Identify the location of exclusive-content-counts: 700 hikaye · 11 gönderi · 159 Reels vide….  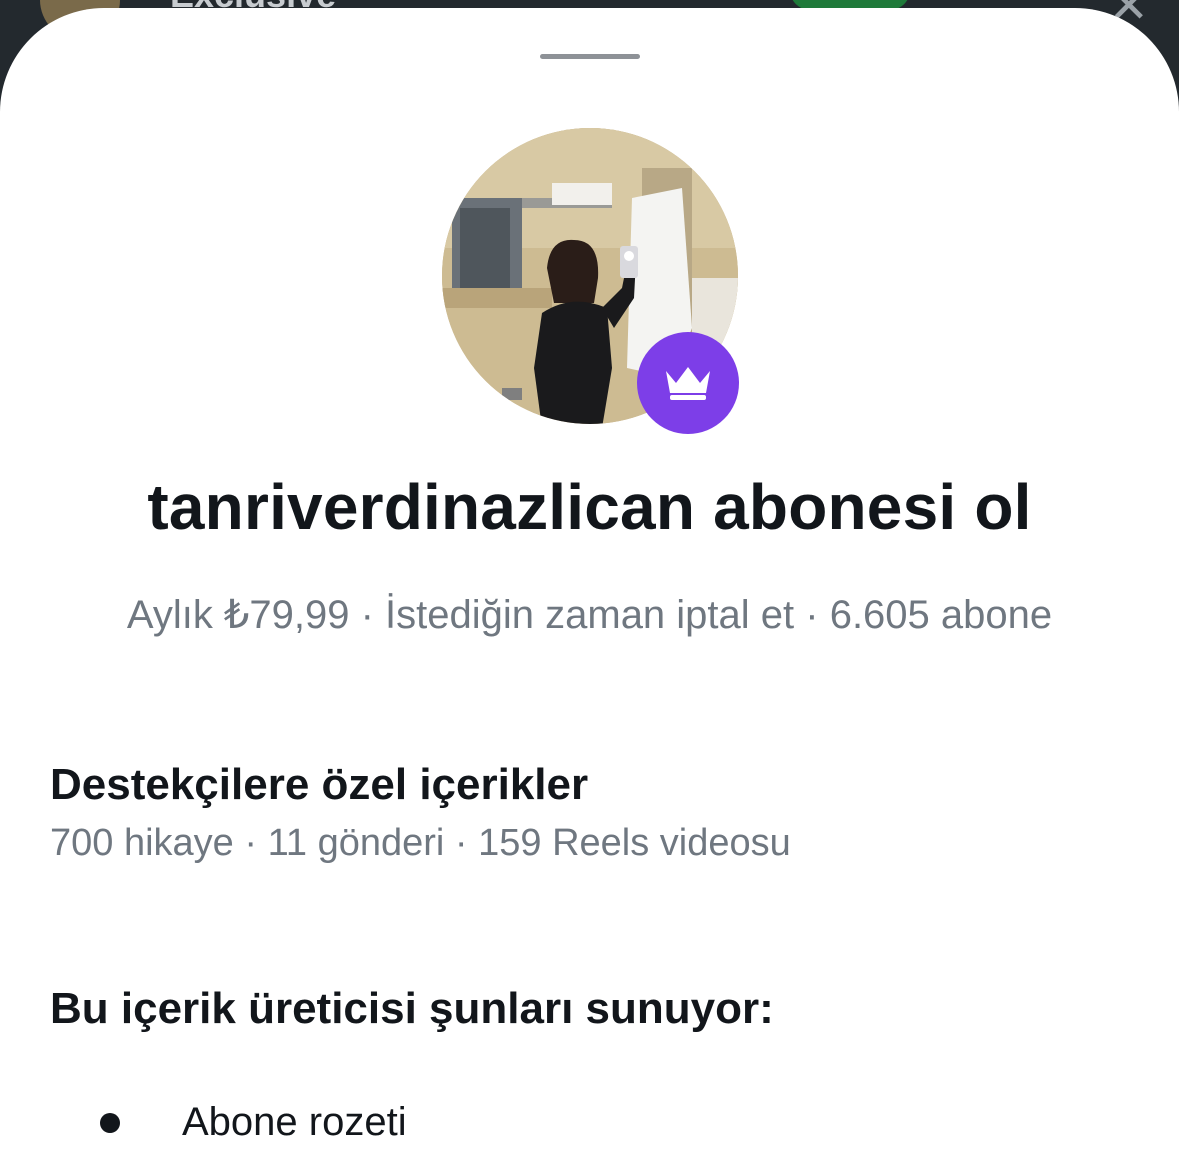
(420, 843).